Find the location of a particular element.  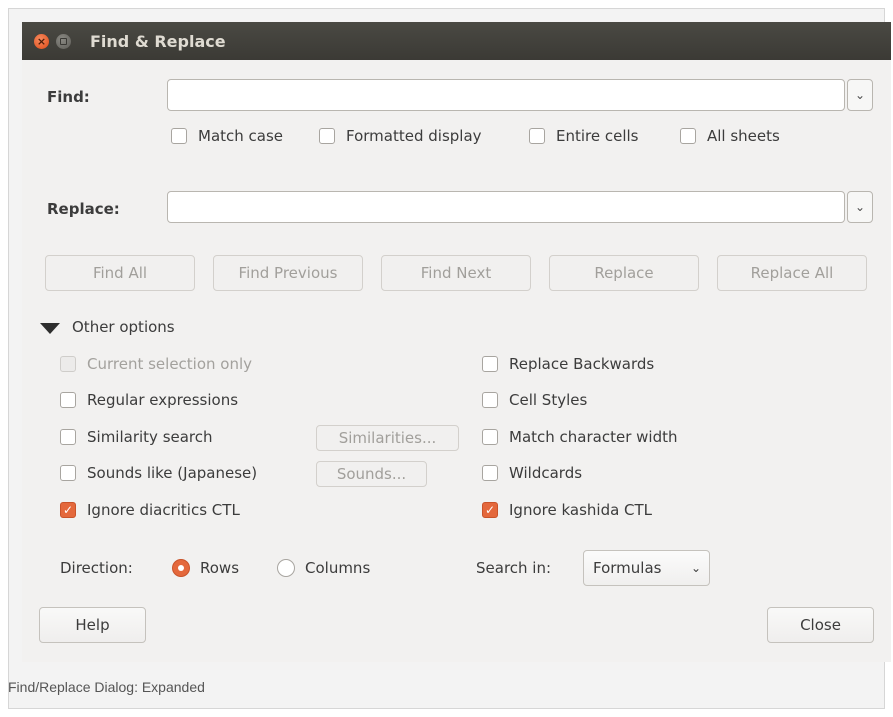

sounds-like-checkbox: Sounds like (Japanese) is located at coordinates (158, 473).